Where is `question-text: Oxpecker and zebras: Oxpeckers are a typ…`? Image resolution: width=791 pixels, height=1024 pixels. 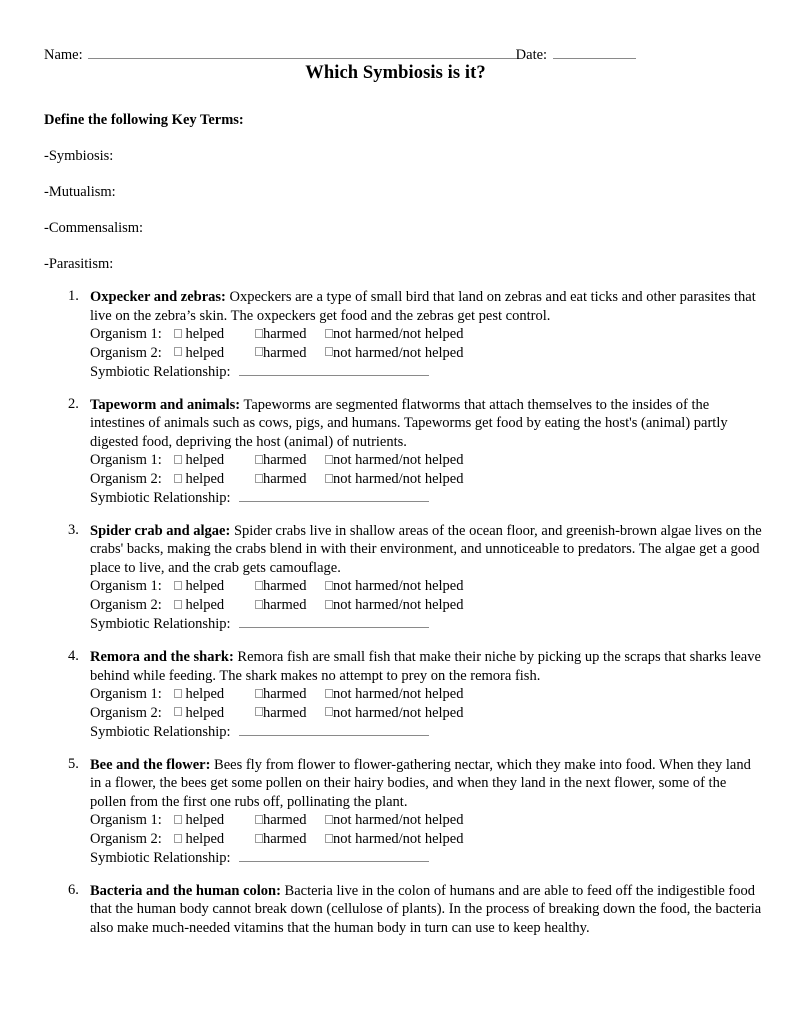 question-text: Oxpecker and zebras: Oxpeckers are a typ… is located at coordinates (426, 306).